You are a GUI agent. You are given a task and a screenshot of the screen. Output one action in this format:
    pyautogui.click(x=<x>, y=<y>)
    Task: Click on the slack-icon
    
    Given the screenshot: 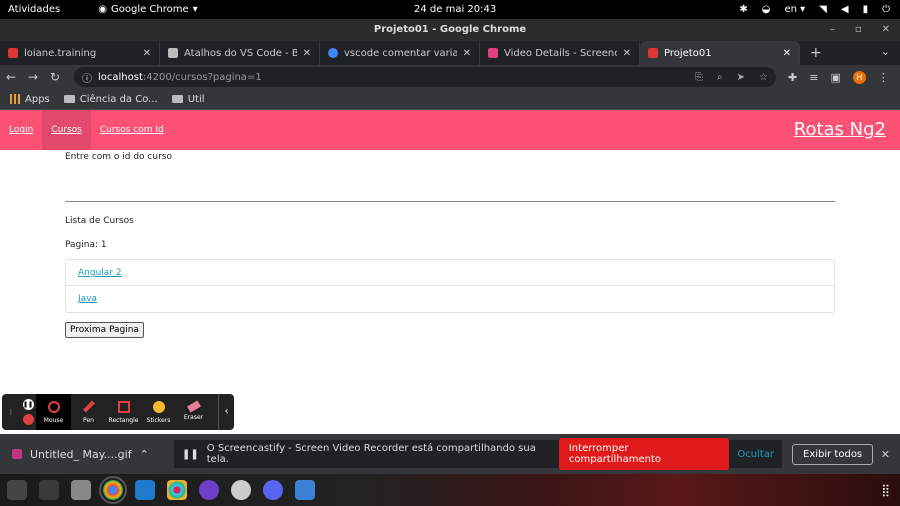 What is the action you would take?
    pyautogui.click(x=177, y=490)
    